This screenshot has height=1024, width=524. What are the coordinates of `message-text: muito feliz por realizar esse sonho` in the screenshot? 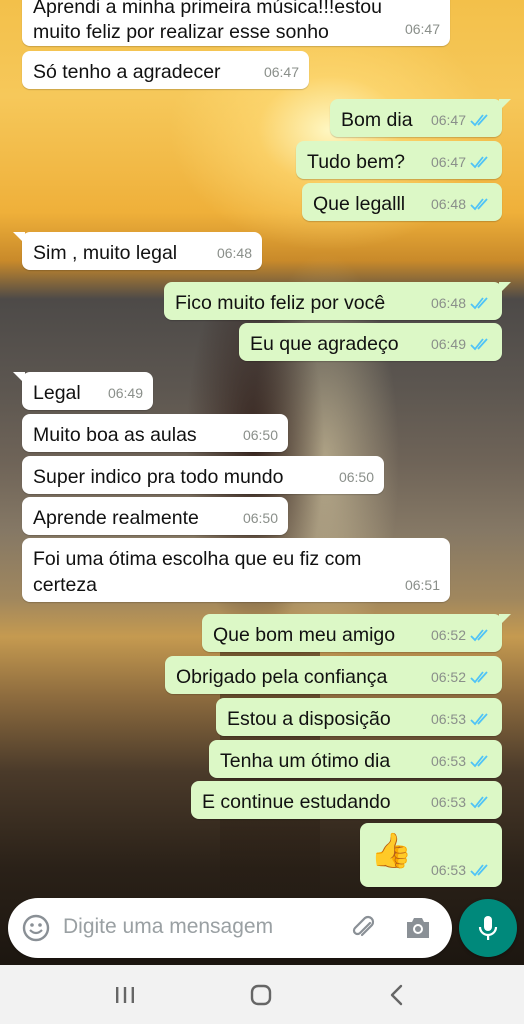 It's located at (181, 32).